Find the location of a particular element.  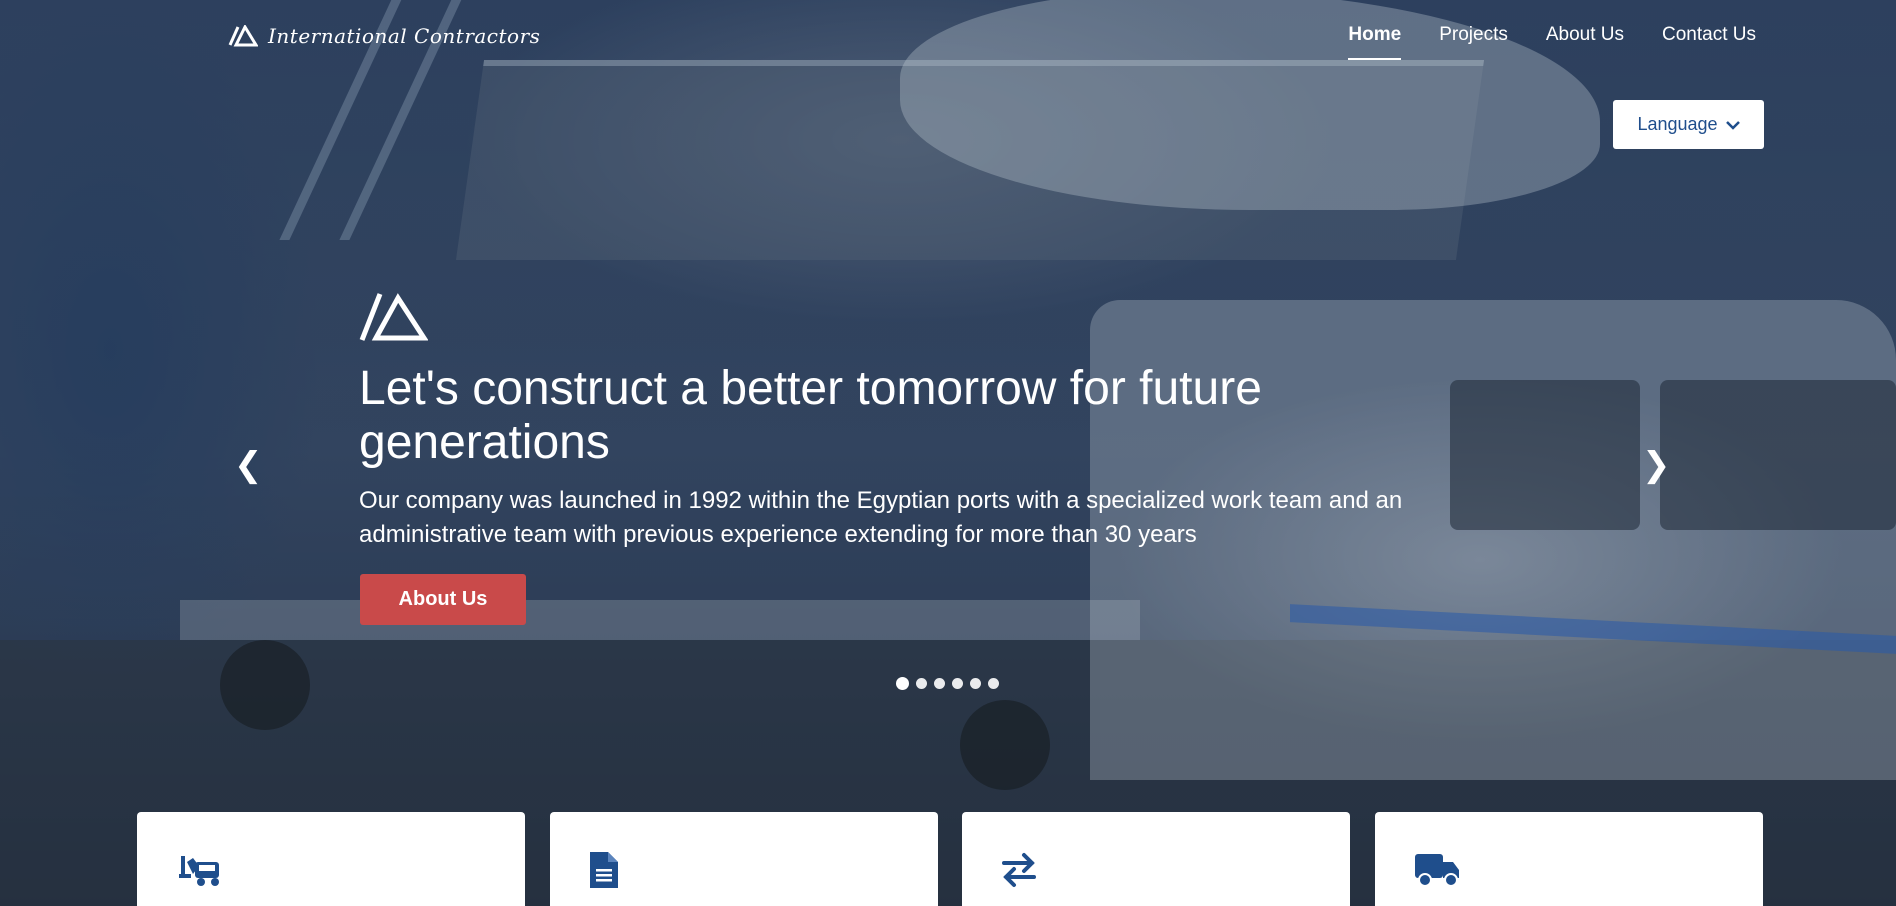

nav-item-home: Home is located at coordinates (1374, 42).